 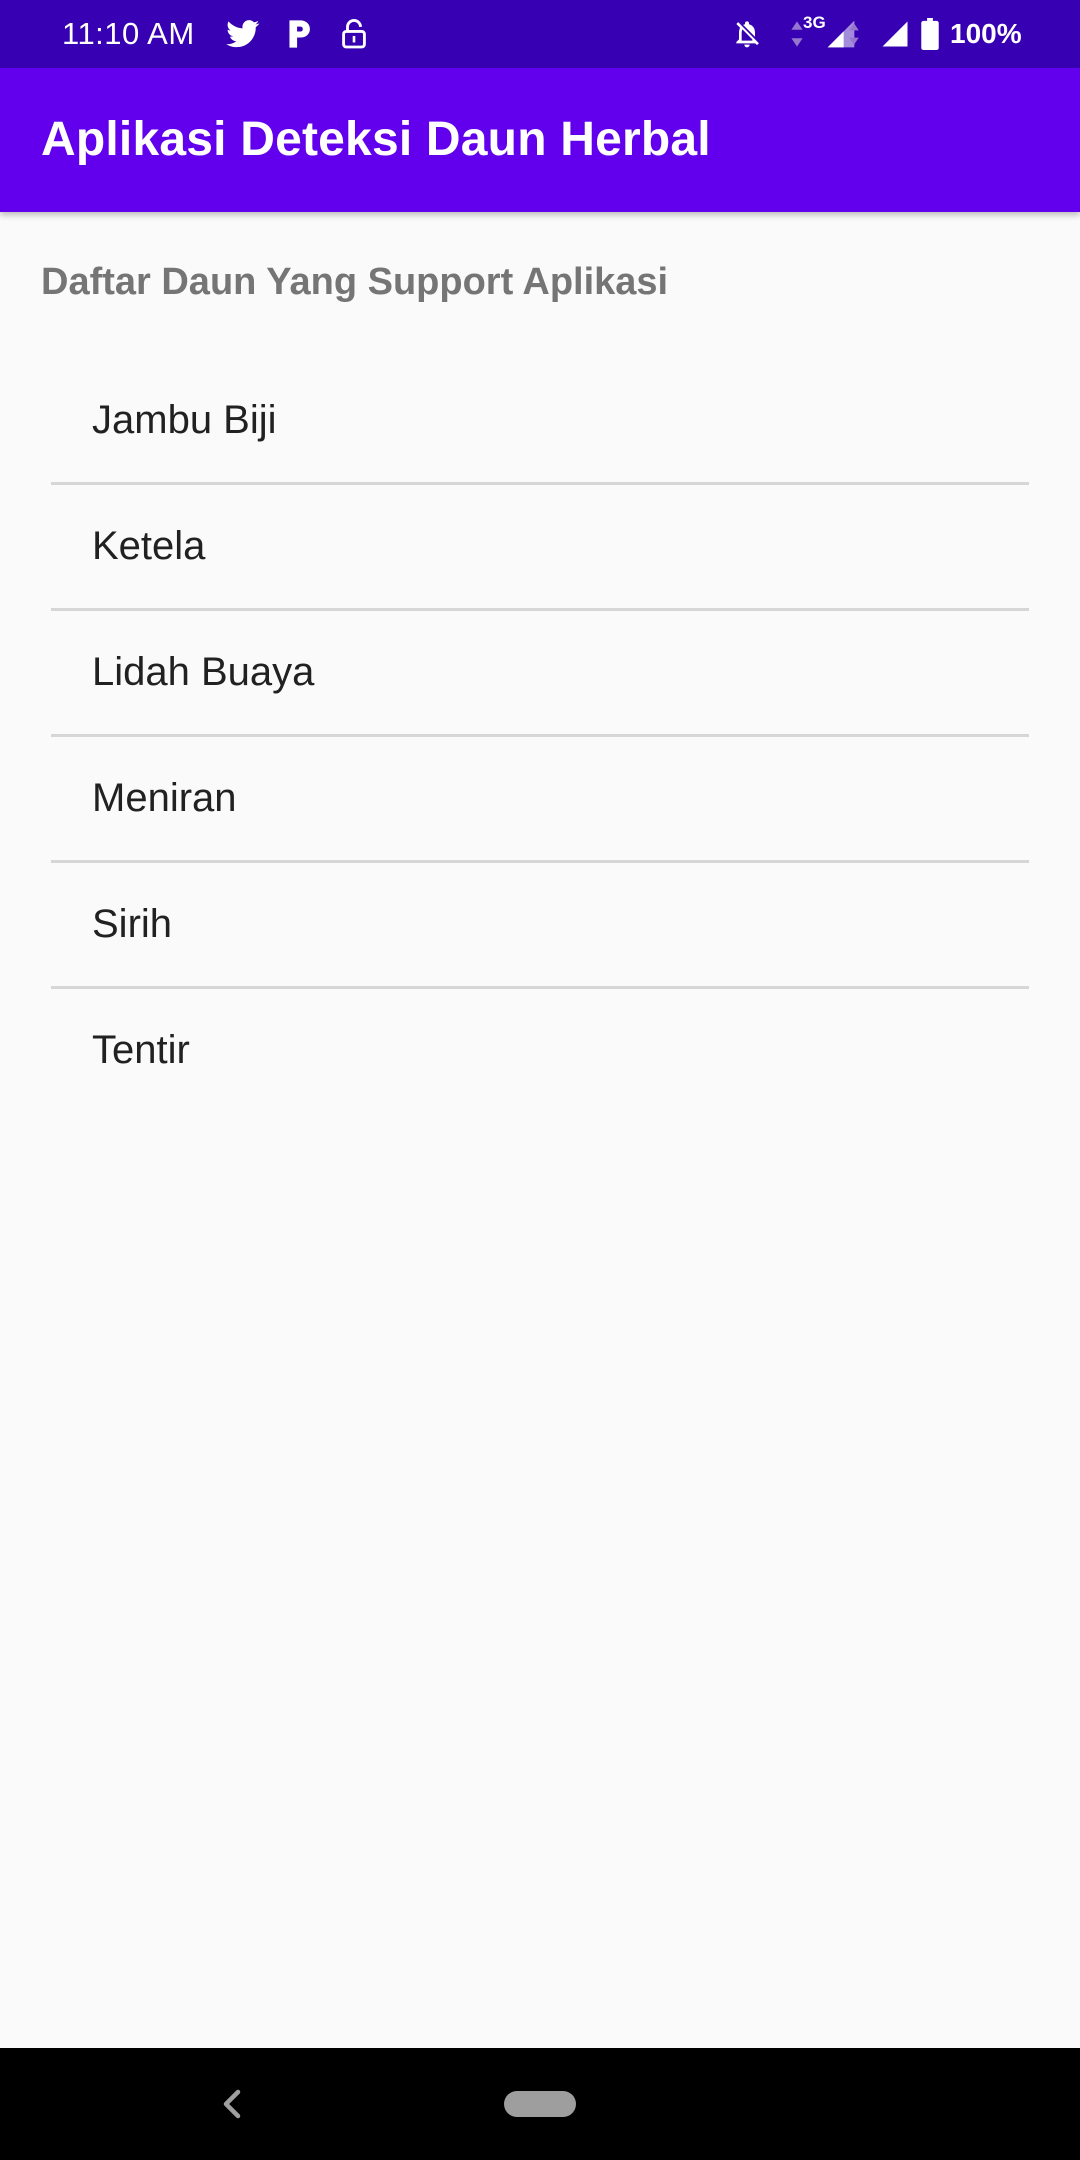 What do you see at coordinates (540, 1050) in the screenshot?
I see `list-item-tentir: Tentir` at bounding box center [540, 1050].